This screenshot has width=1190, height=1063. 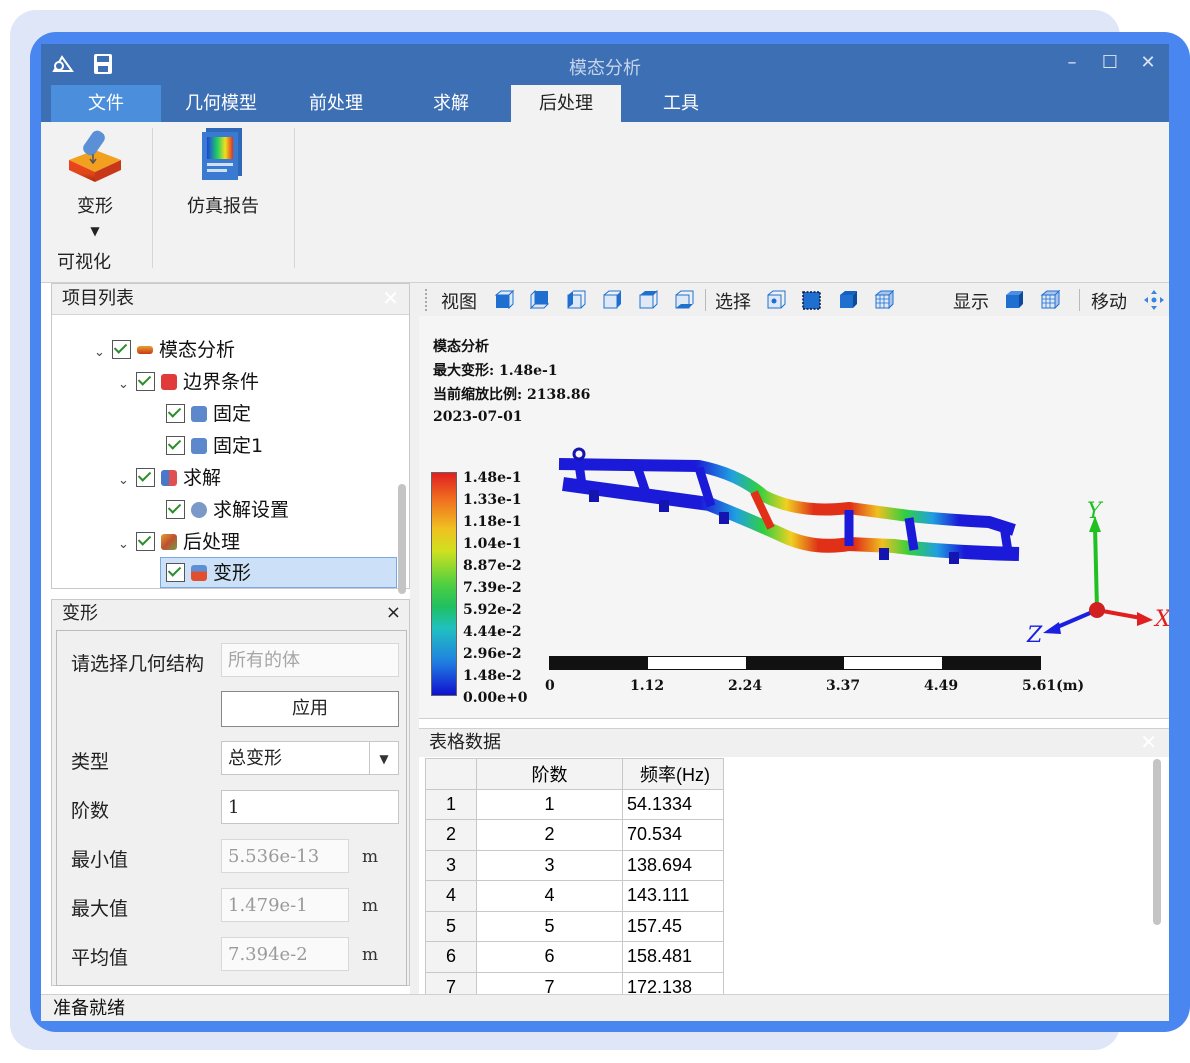 I want to click on row-index-cell: 4, so click(x=451, y=896).